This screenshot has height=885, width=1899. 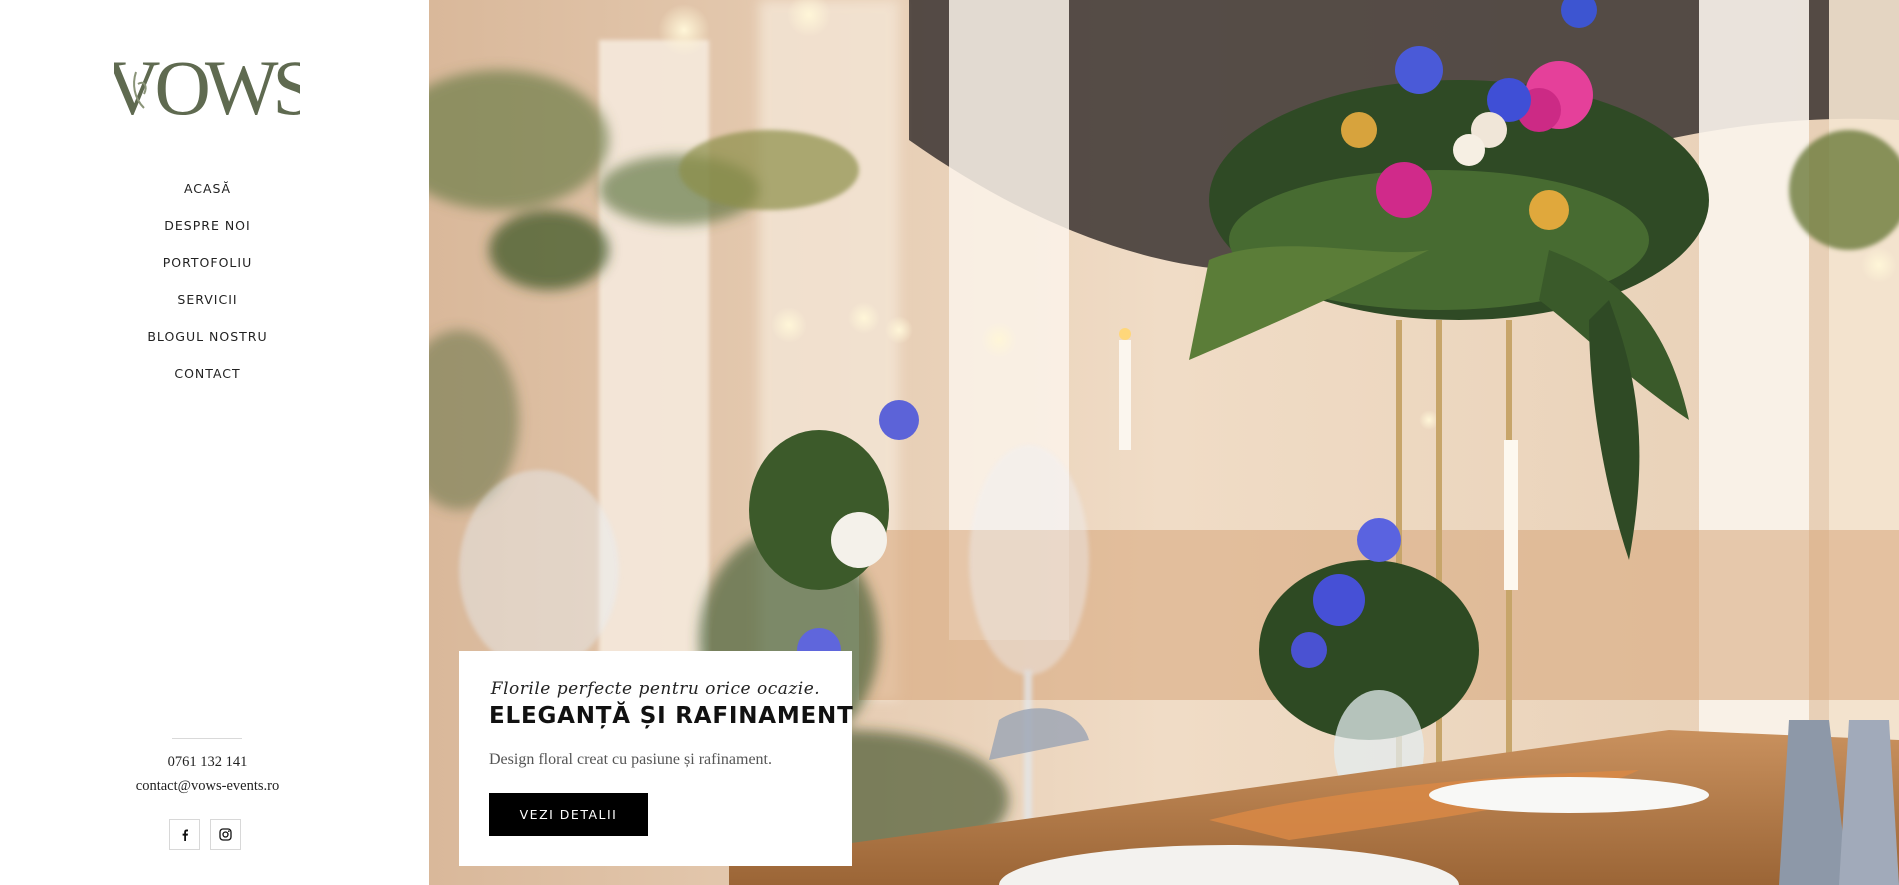 I want to click on instagram-icon, so click(x=225, y=834).